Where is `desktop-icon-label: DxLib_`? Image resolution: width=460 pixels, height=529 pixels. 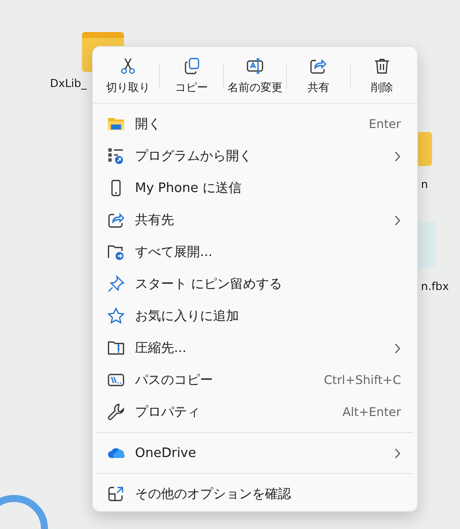 desktop-icon-label: DxLib_ is located at coordinates (68, 83).